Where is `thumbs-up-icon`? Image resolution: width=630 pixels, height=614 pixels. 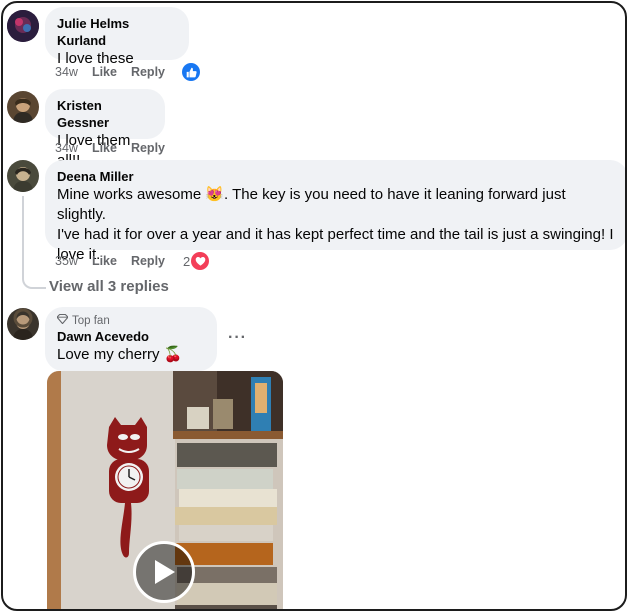
thumbs-up-icon is located at coordinates (191, 72).